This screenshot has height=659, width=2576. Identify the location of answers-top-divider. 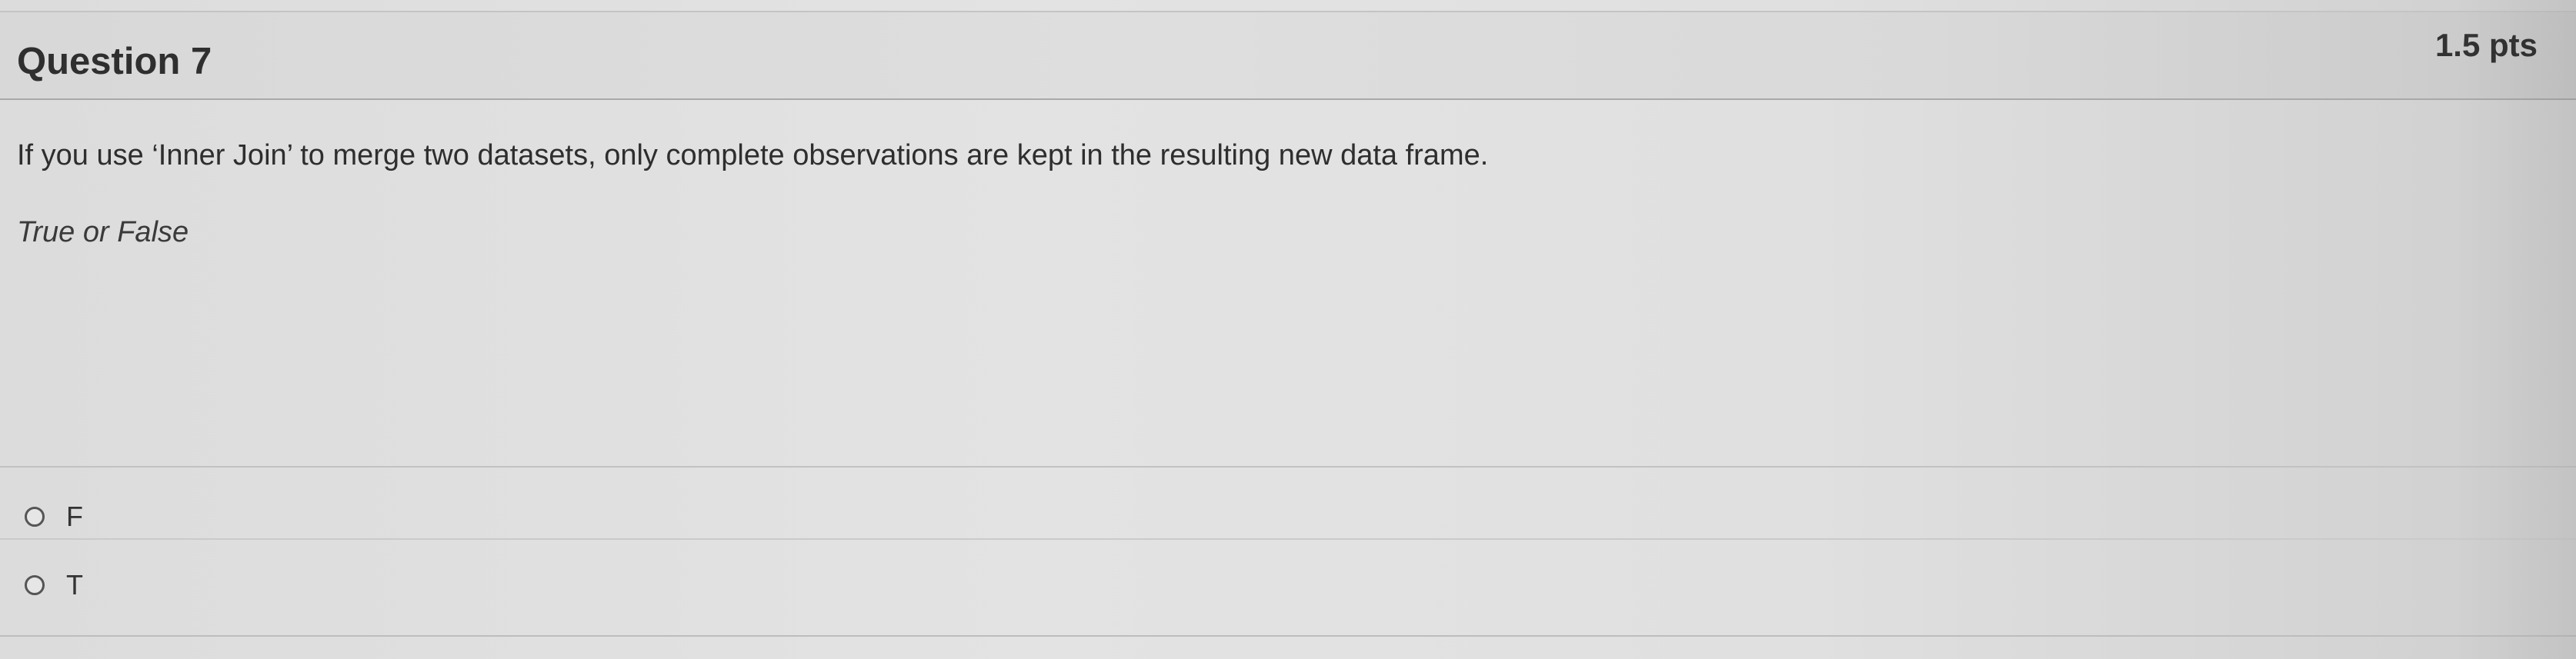
(1288, 467).